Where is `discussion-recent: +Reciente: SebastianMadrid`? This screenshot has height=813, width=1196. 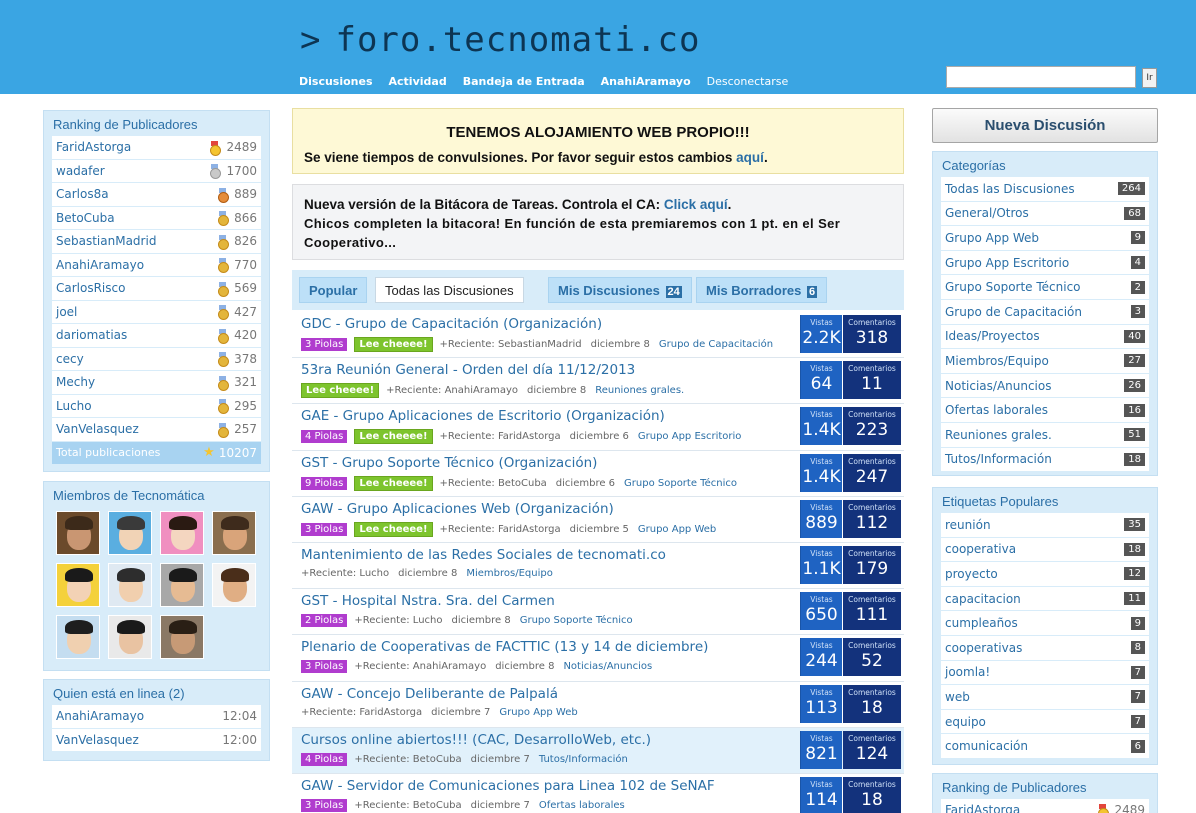 discussion-recent: +Reciente: SebastianMadrid is located at coordinates (511, 344).